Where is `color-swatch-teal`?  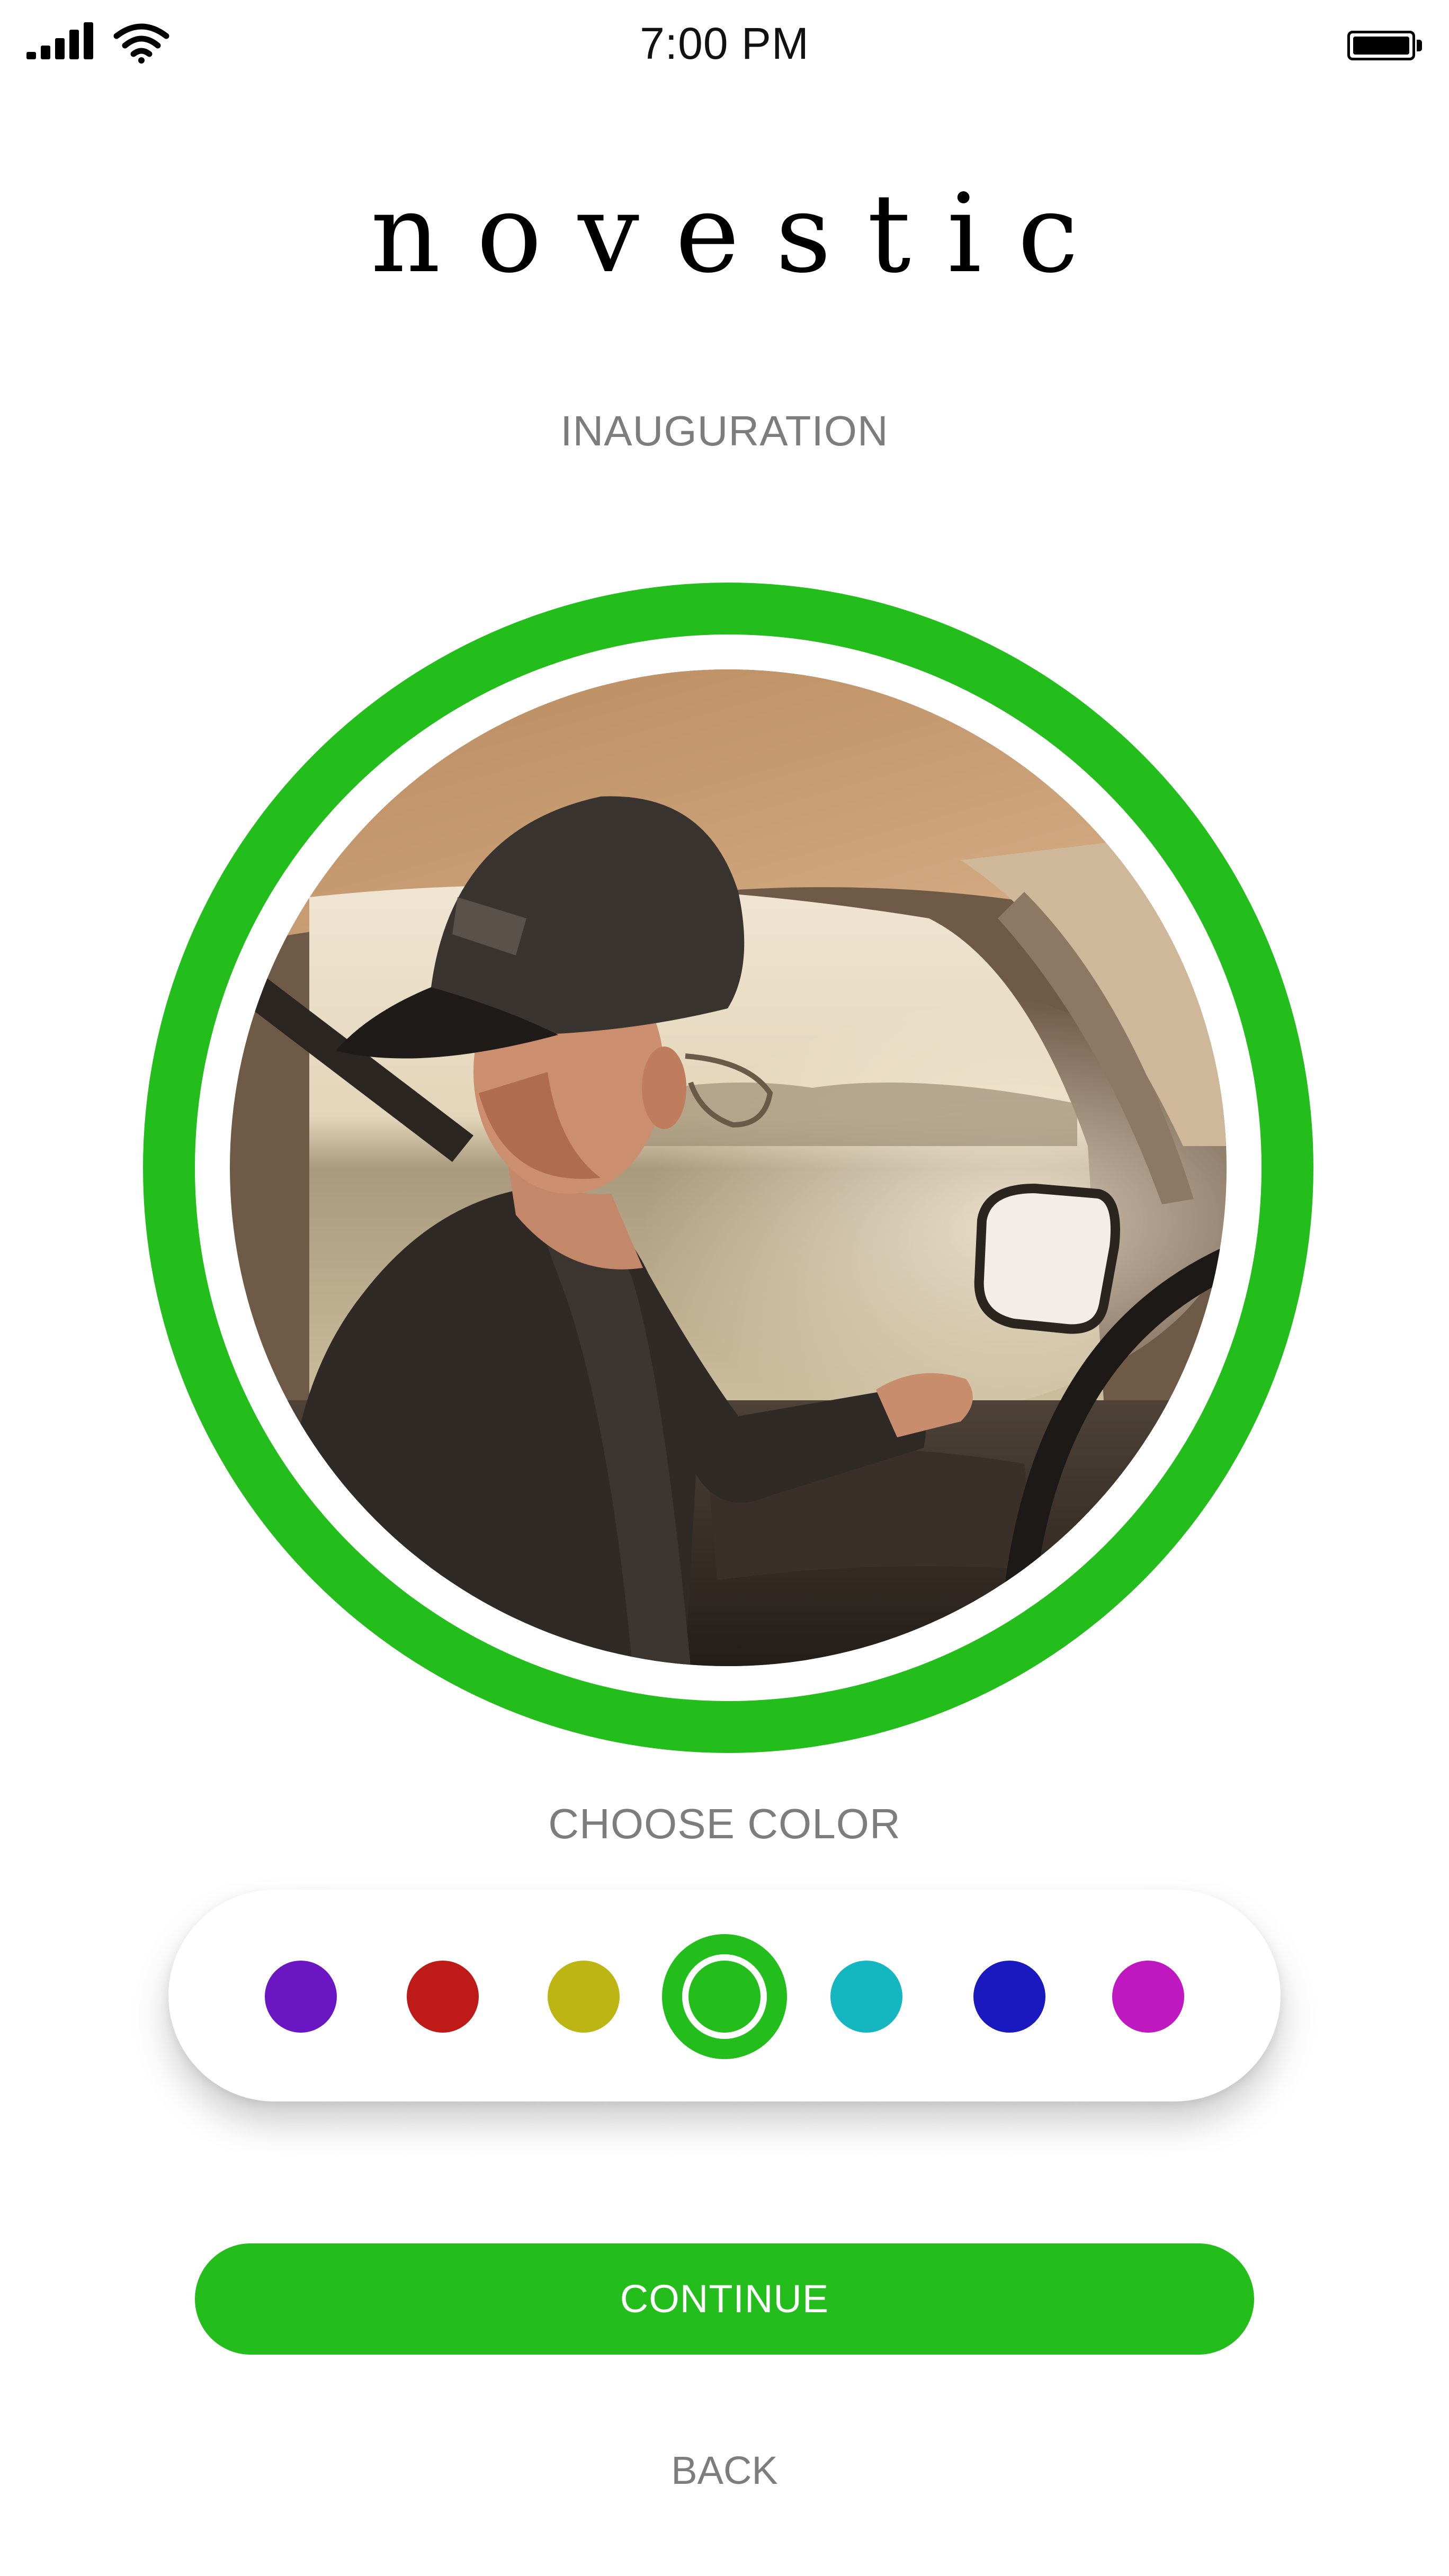 color-swatch-teal is located at coordinates (866, 1997).